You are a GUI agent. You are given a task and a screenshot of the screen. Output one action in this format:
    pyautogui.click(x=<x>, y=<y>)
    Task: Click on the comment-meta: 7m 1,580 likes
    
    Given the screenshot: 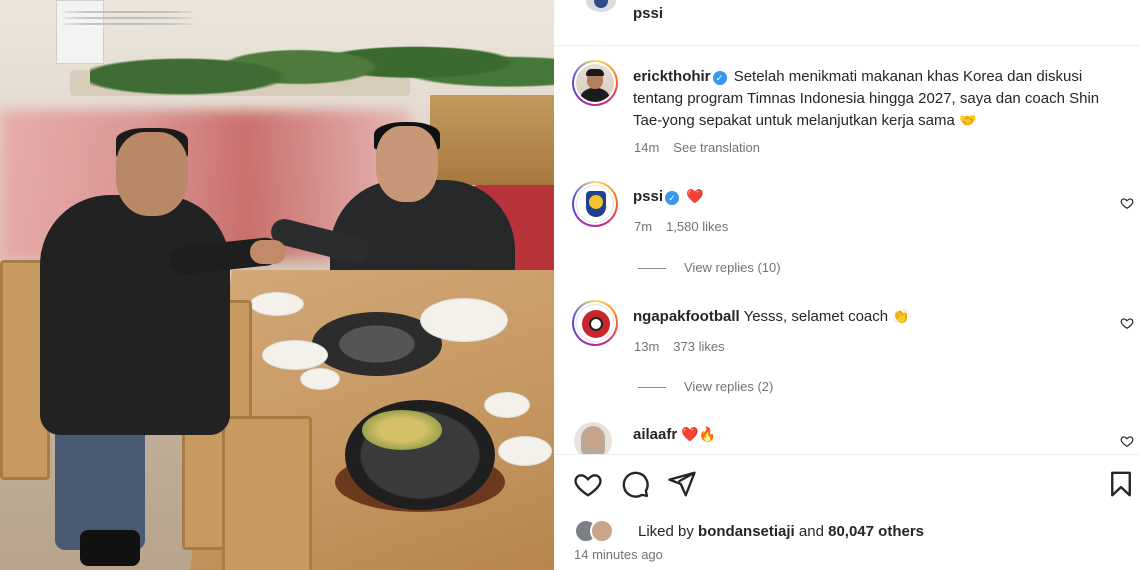 What is the action you would take?
    pyautogui.click(x=688, y=226)
    